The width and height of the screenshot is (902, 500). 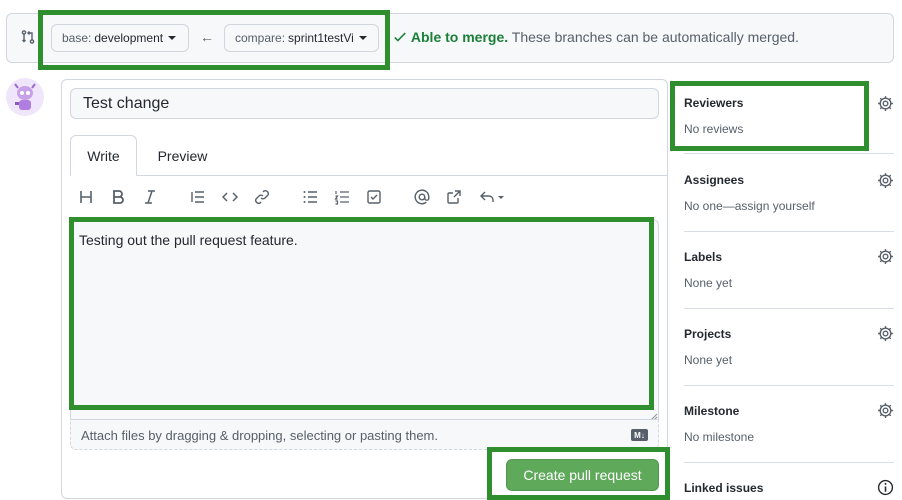 What do you see at coordinates (422, 197) in the screenshot?
I see `mention-icon` at bounding box center [422, 197].